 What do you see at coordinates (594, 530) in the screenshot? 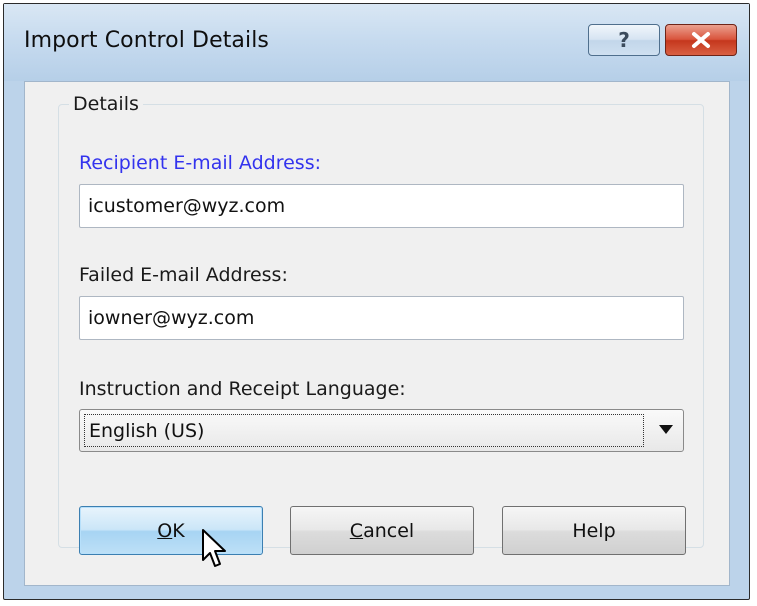
I see `help-button: Help` at bounding box center [594, 530].